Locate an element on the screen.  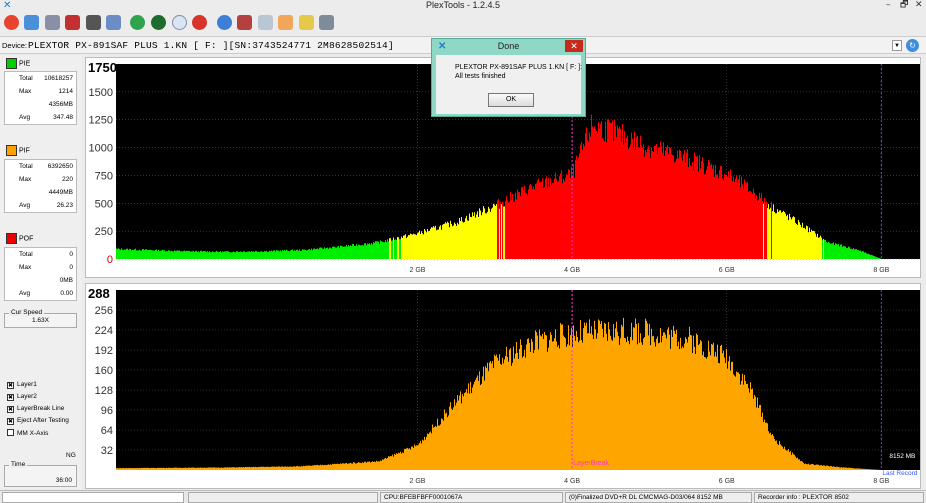
mm-x-axis-checkbox: MM X-Axis is located at coordinates (27, 433).